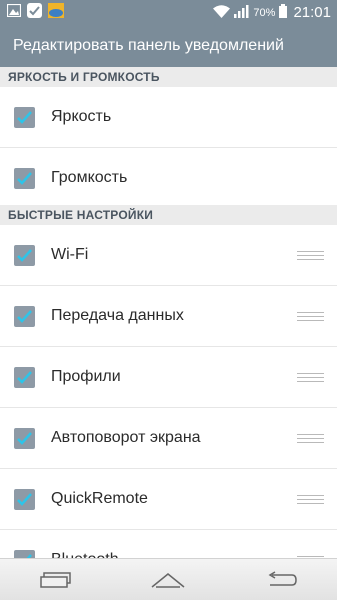 This screenshot has height=600, width=337. What do you see at coordinates (84, 77) in the screenshot?
I see `section-title: ЯРКОСТЬ И ГРОМКОСТЬ` at bounding box center [84, 77].